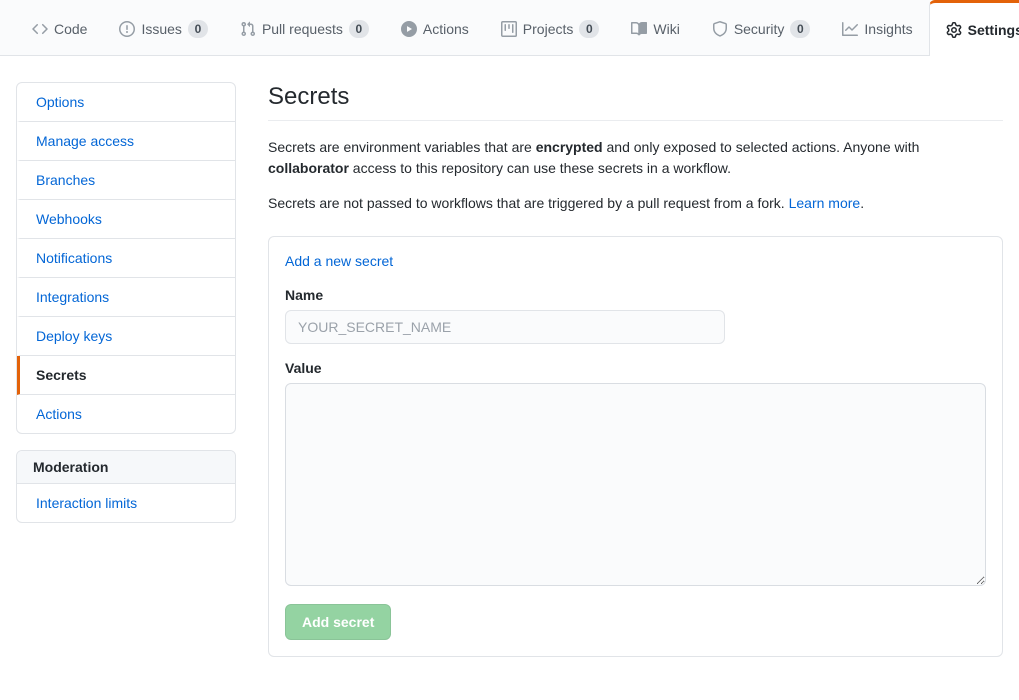  I want to click on tab-pull-requests-label: Pull requests, so click(302, 29).